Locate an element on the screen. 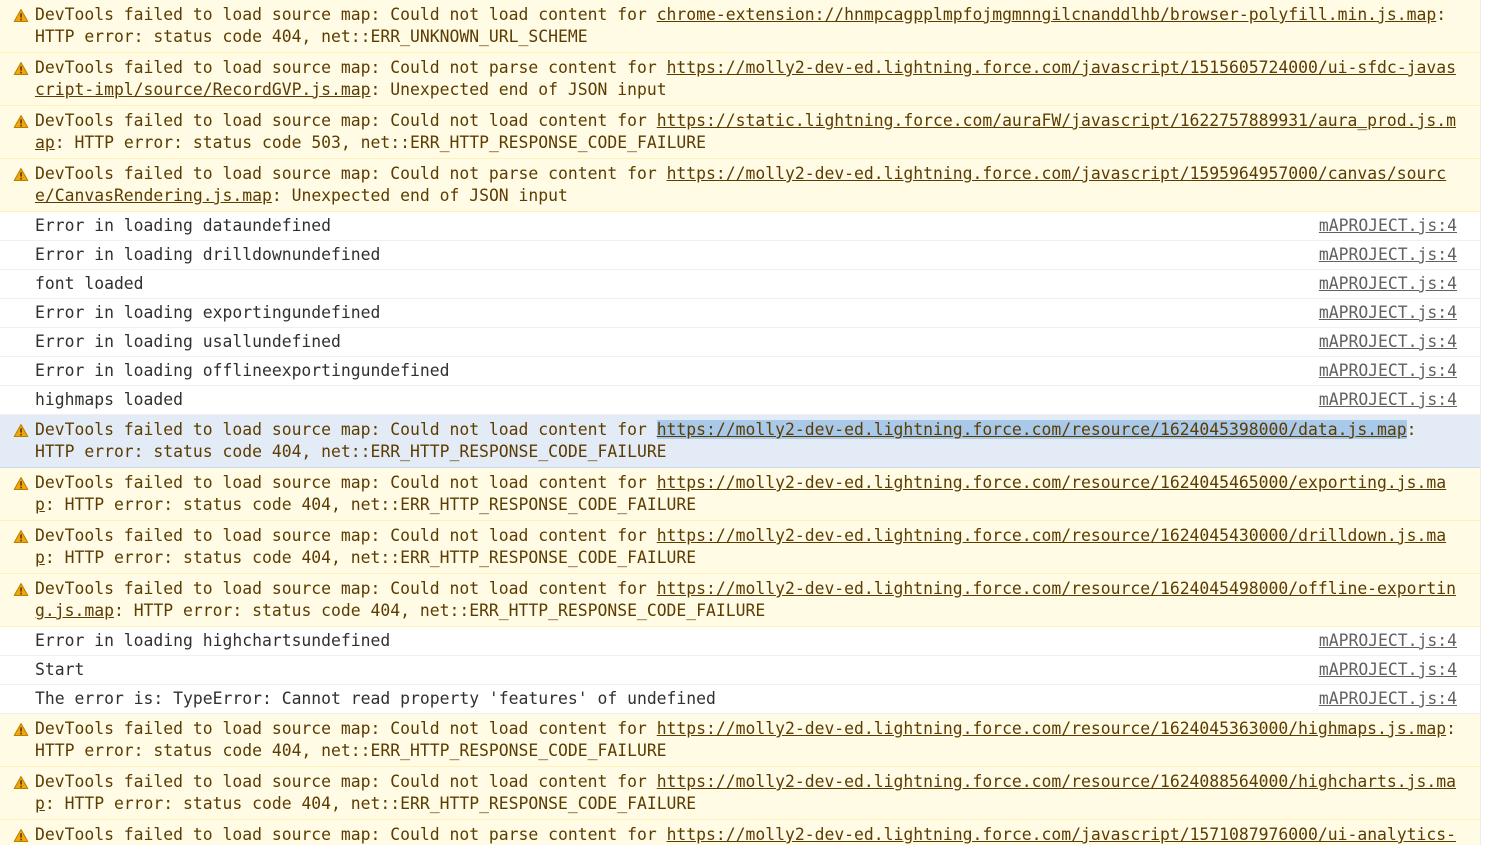  message-text-segment: Error in loading dataundefined is located at coordinates (183, 225).